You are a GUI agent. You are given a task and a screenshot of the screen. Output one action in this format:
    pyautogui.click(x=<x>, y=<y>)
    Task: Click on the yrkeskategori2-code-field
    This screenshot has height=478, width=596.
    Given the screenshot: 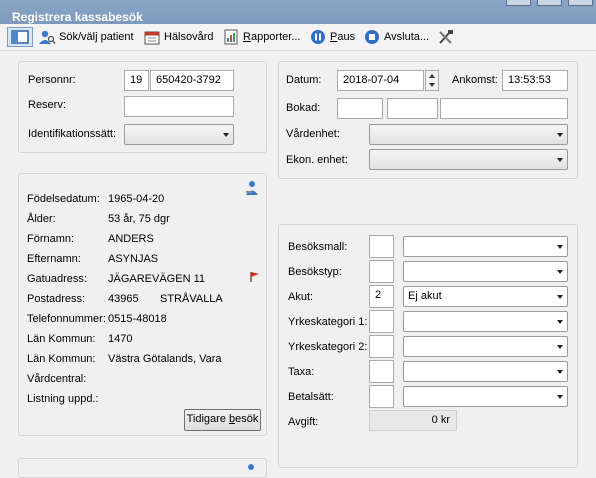 What is the action you would take?
    pyautogui.click(x=381, y=346)
    